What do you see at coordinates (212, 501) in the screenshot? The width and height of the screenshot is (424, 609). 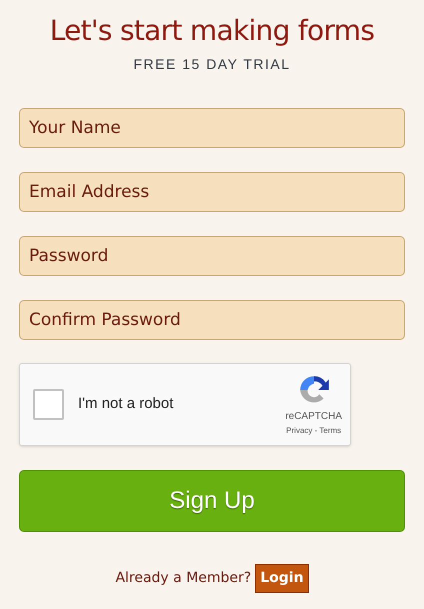 I see `sign-up-button: Sign Up` at bounding box center [212, 501].